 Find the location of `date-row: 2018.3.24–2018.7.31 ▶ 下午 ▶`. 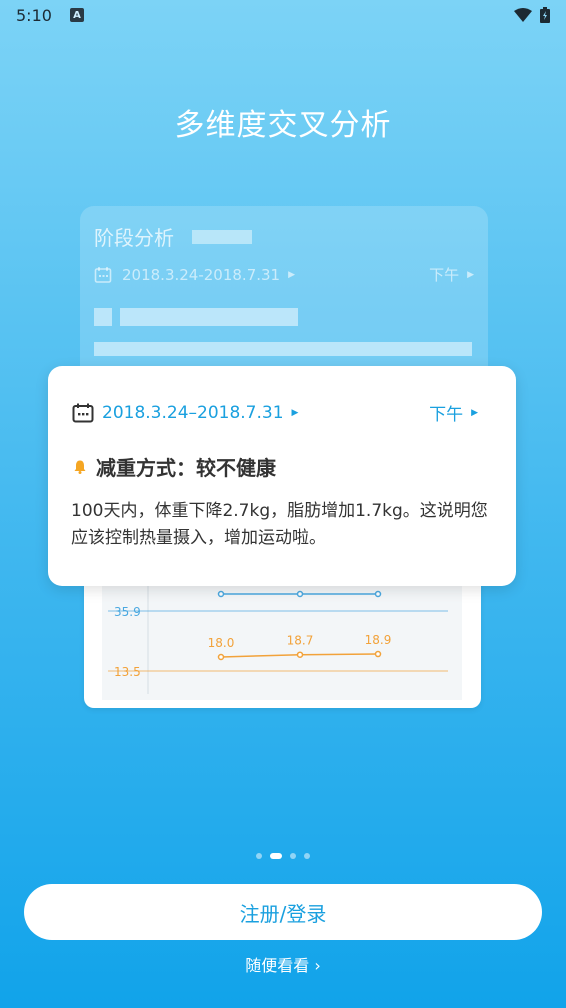

date-row: 2018.3.24–2018.7.31 ▶ 下午 ▶ is located at coordinates (275, 412).